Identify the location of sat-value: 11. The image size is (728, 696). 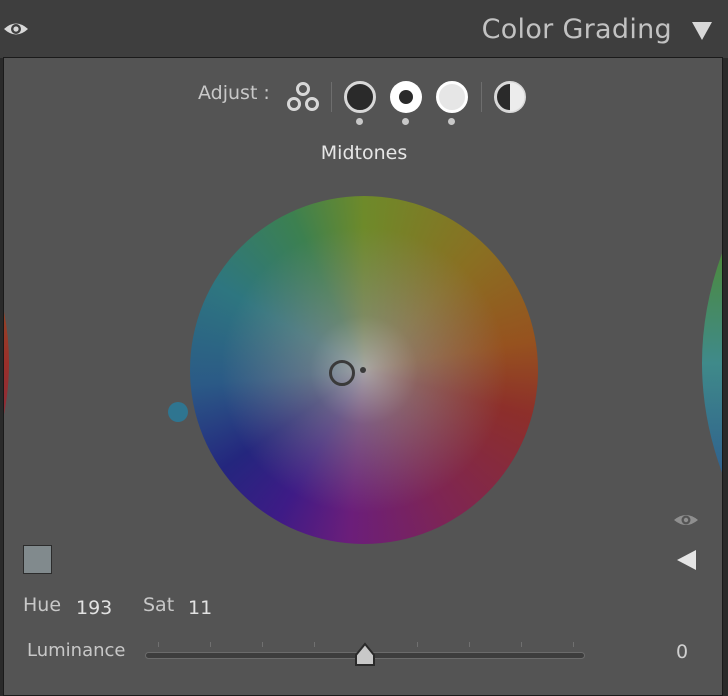
(200, 608).